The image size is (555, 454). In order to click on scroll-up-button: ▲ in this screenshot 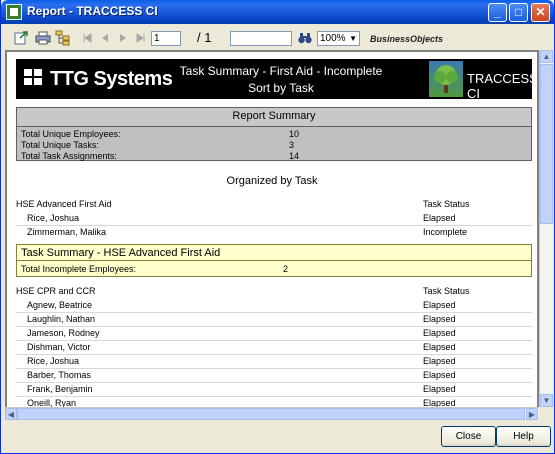, I will do `click(546, 56)`.